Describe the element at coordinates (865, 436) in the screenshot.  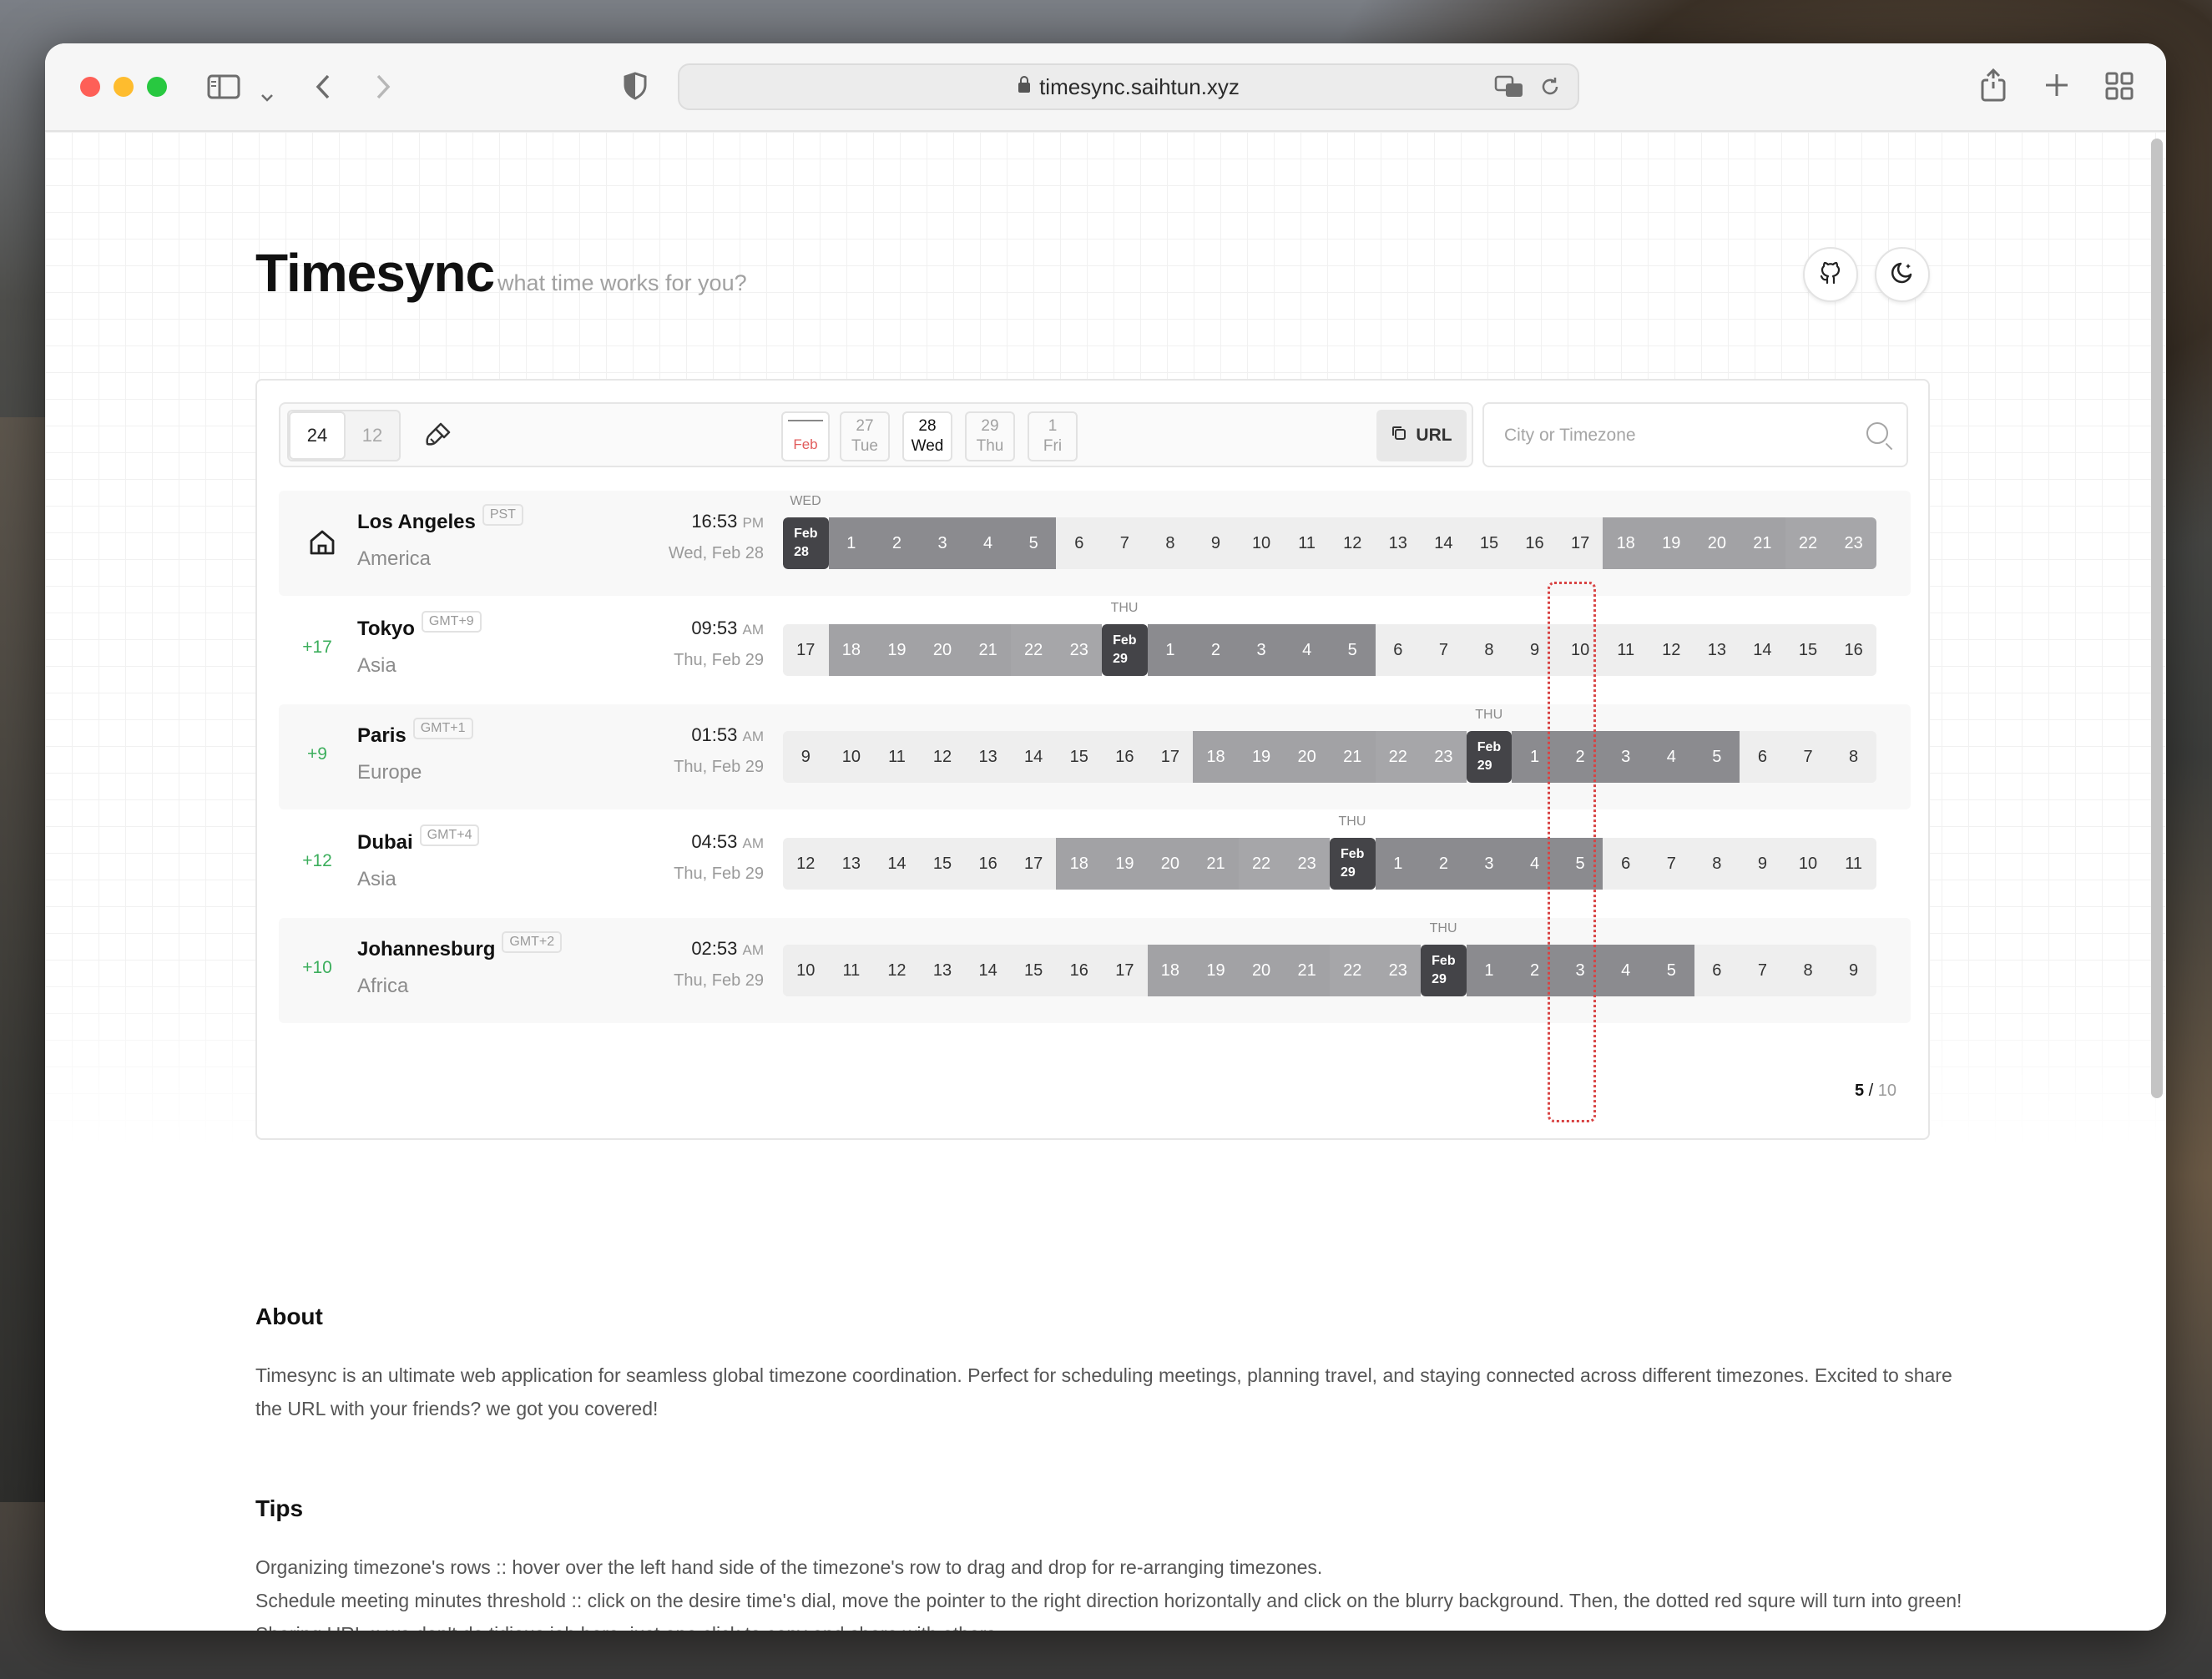
I see `day-button: 27 Tue` at that location.